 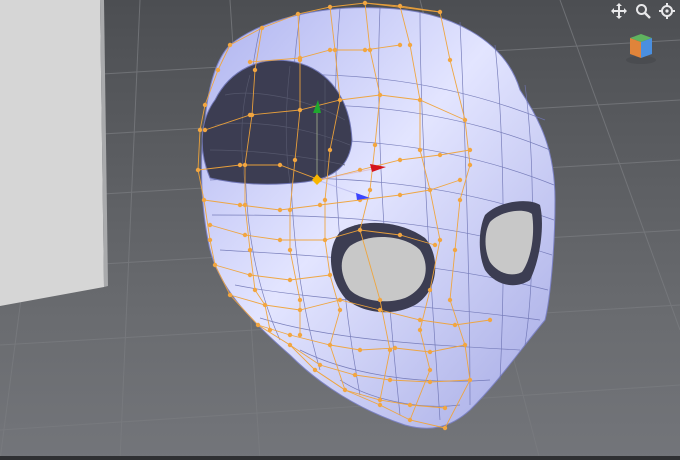 I want to click on zoom-icon, so click(x=643, y=11).